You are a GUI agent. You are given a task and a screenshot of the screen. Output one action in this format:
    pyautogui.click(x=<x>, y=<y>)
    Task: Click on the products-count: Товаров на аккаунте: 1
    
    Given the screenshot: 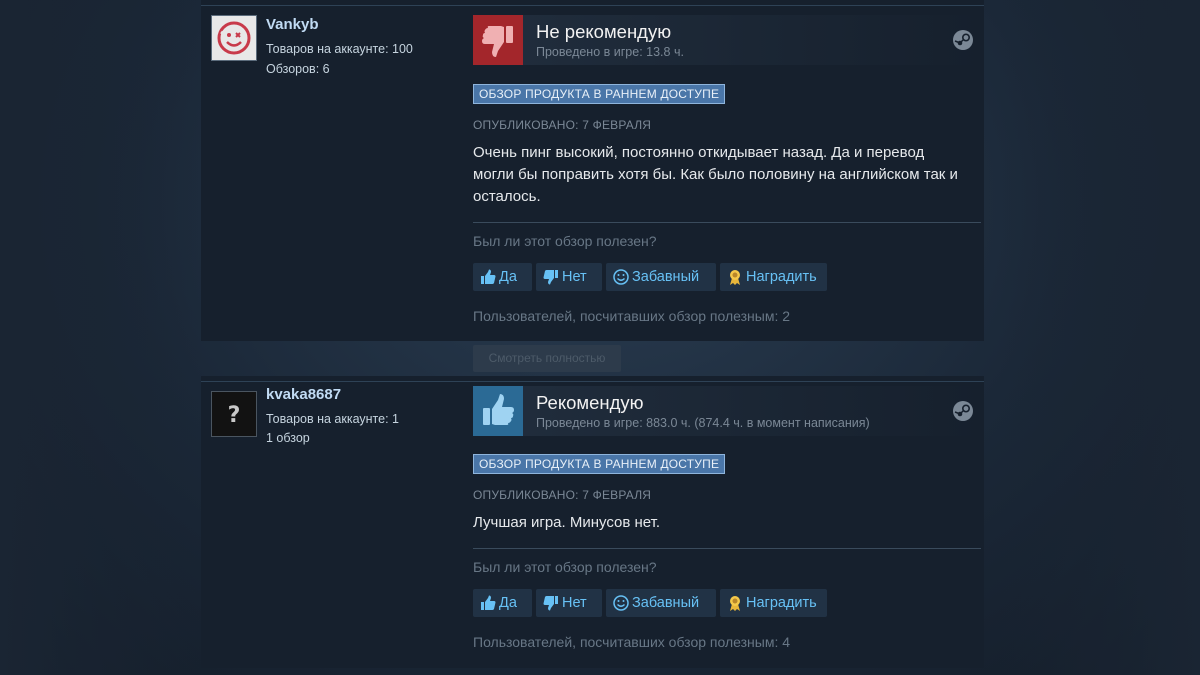 What is the action you would take?
    pyautogui.click(x=332, y=419)
    